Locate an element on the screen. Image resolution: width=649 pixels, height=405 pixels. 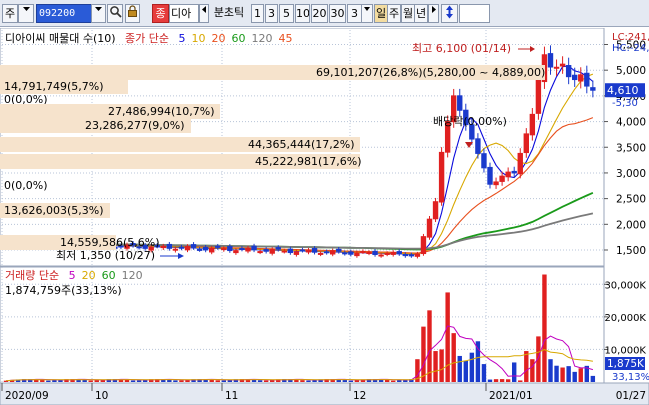
stock-code-input: 092200 is located at coordinates (64, 13).